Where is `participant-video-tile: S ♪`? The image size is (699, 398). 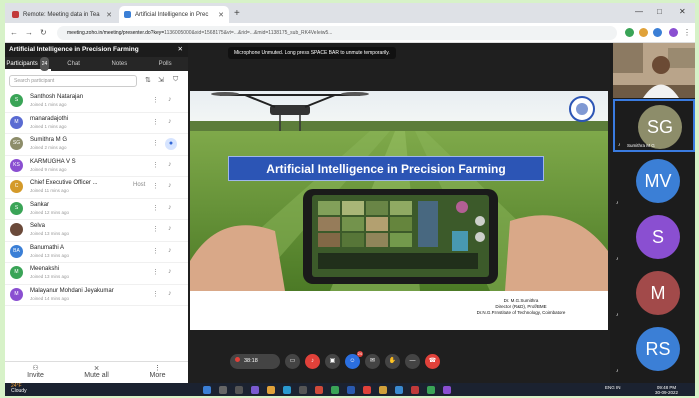 participant-video-tile: S ♪ is located at coordinates (654, 237).